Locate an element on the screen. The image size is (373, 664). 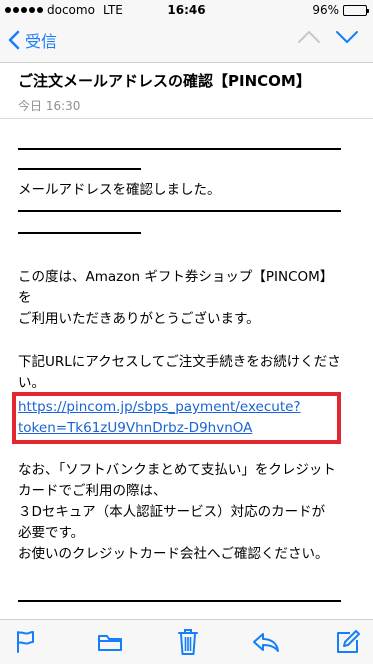
text-line: い。 is located at coordinates (31, 383).